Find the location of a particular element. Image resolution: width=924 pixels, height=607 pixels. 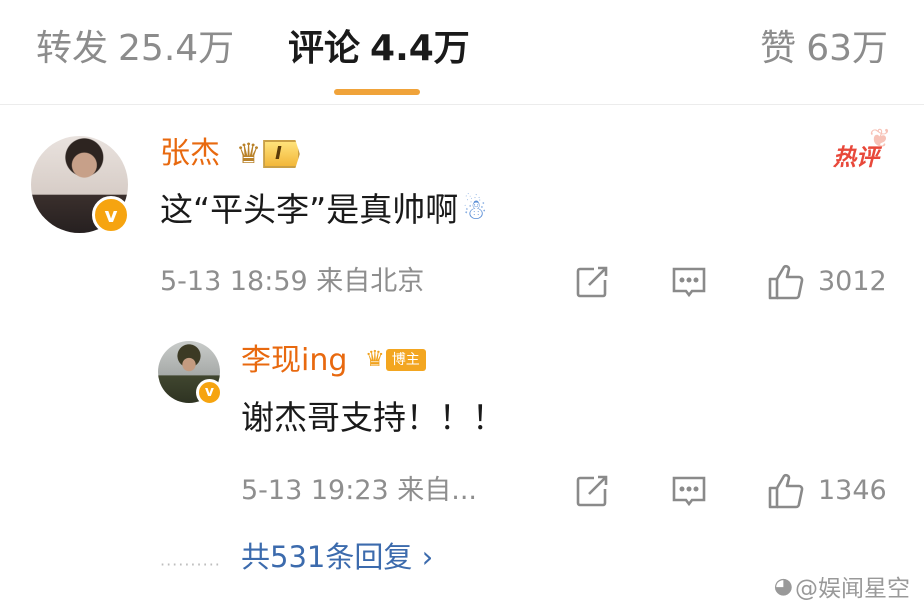

reply-avatar: v is located at coordinates (190, 373).